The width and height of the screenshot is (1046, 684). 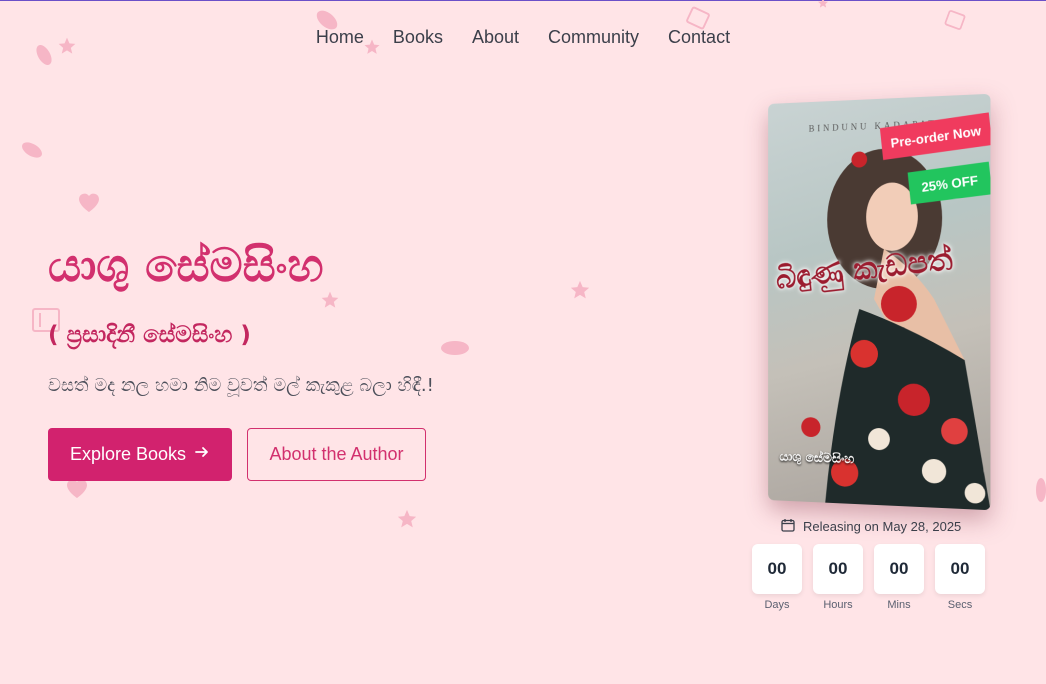 What do you see at coordinates (868, 577) in the screenshot?
I see `countdown-timer: 00 Days 00 Hours 00 Mins 00 Secs` at bounding box center [868, 577].